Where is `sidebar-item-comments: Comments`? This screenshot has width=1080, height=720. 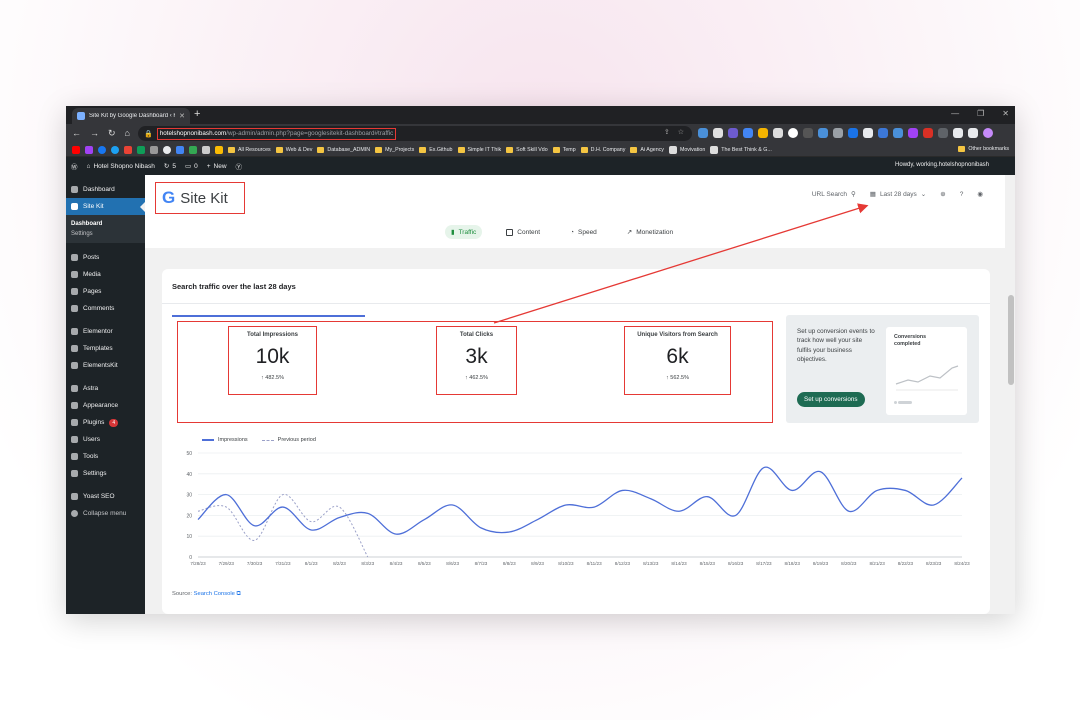
sidebar-item-comments: Comments is located at coordinates (105, 308).